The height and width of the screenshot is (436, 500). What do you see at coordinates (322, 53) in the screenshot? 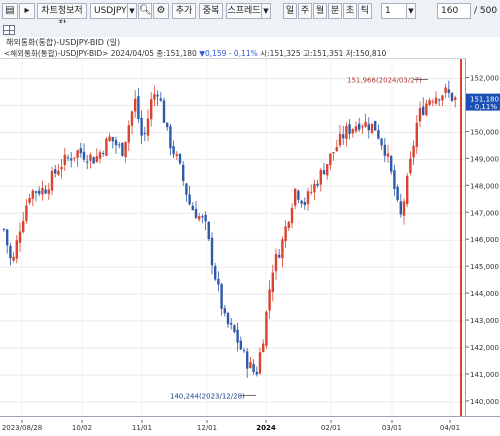
I see `info-suffix: 시:151,325 고:151,351 저:150,810` at bounding box center [322, 53].